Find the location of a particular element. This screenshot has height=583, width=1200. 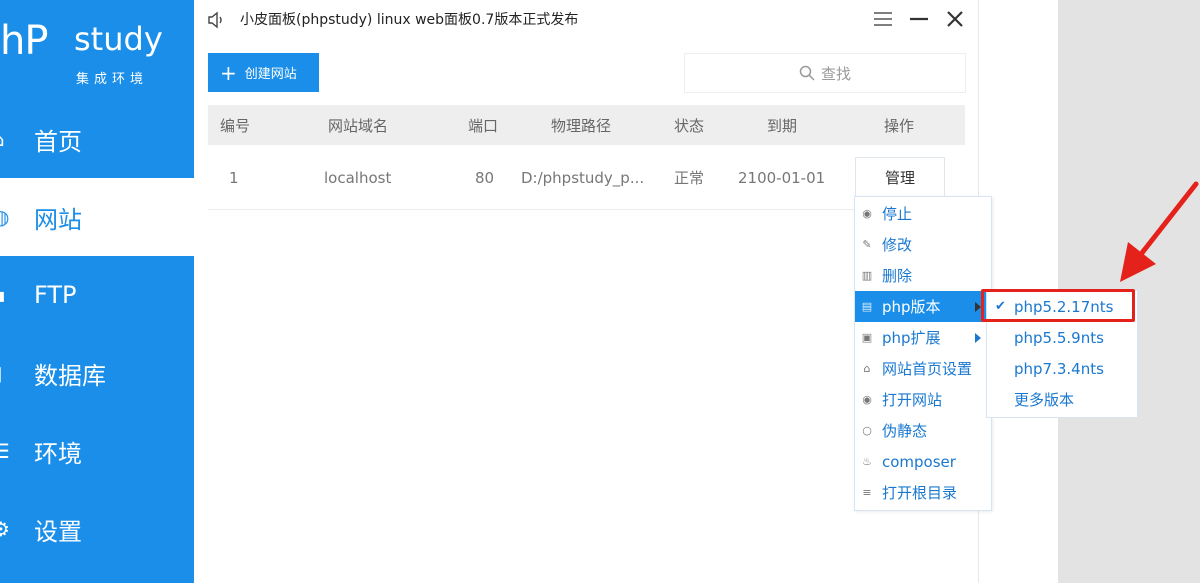

submenu-item-php559: php5.5.9nts is located at coordinates (1062, 337).